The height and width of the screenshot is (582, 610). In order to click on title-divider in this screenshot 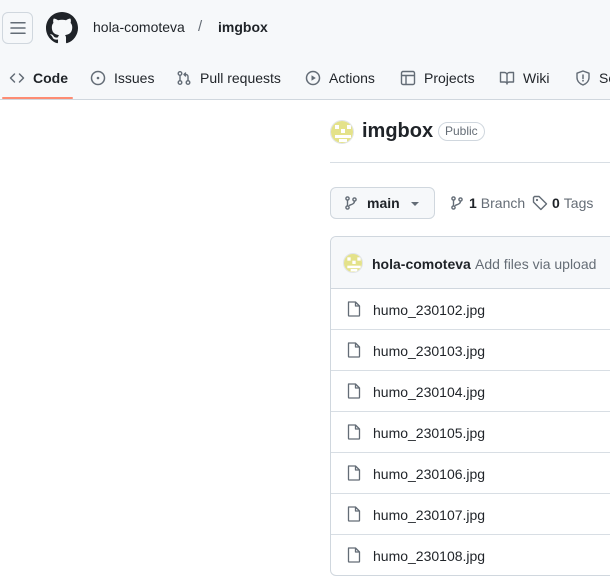, I will do `click(470, 162)`.